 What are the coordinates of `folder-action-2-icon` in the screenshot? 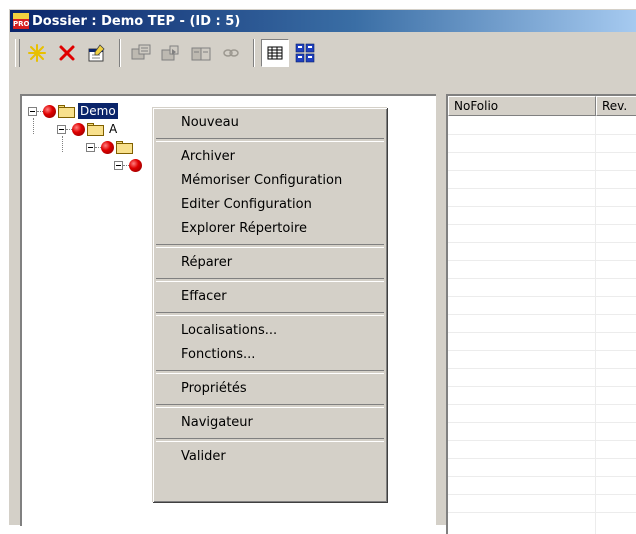 It's located at (170, 53).